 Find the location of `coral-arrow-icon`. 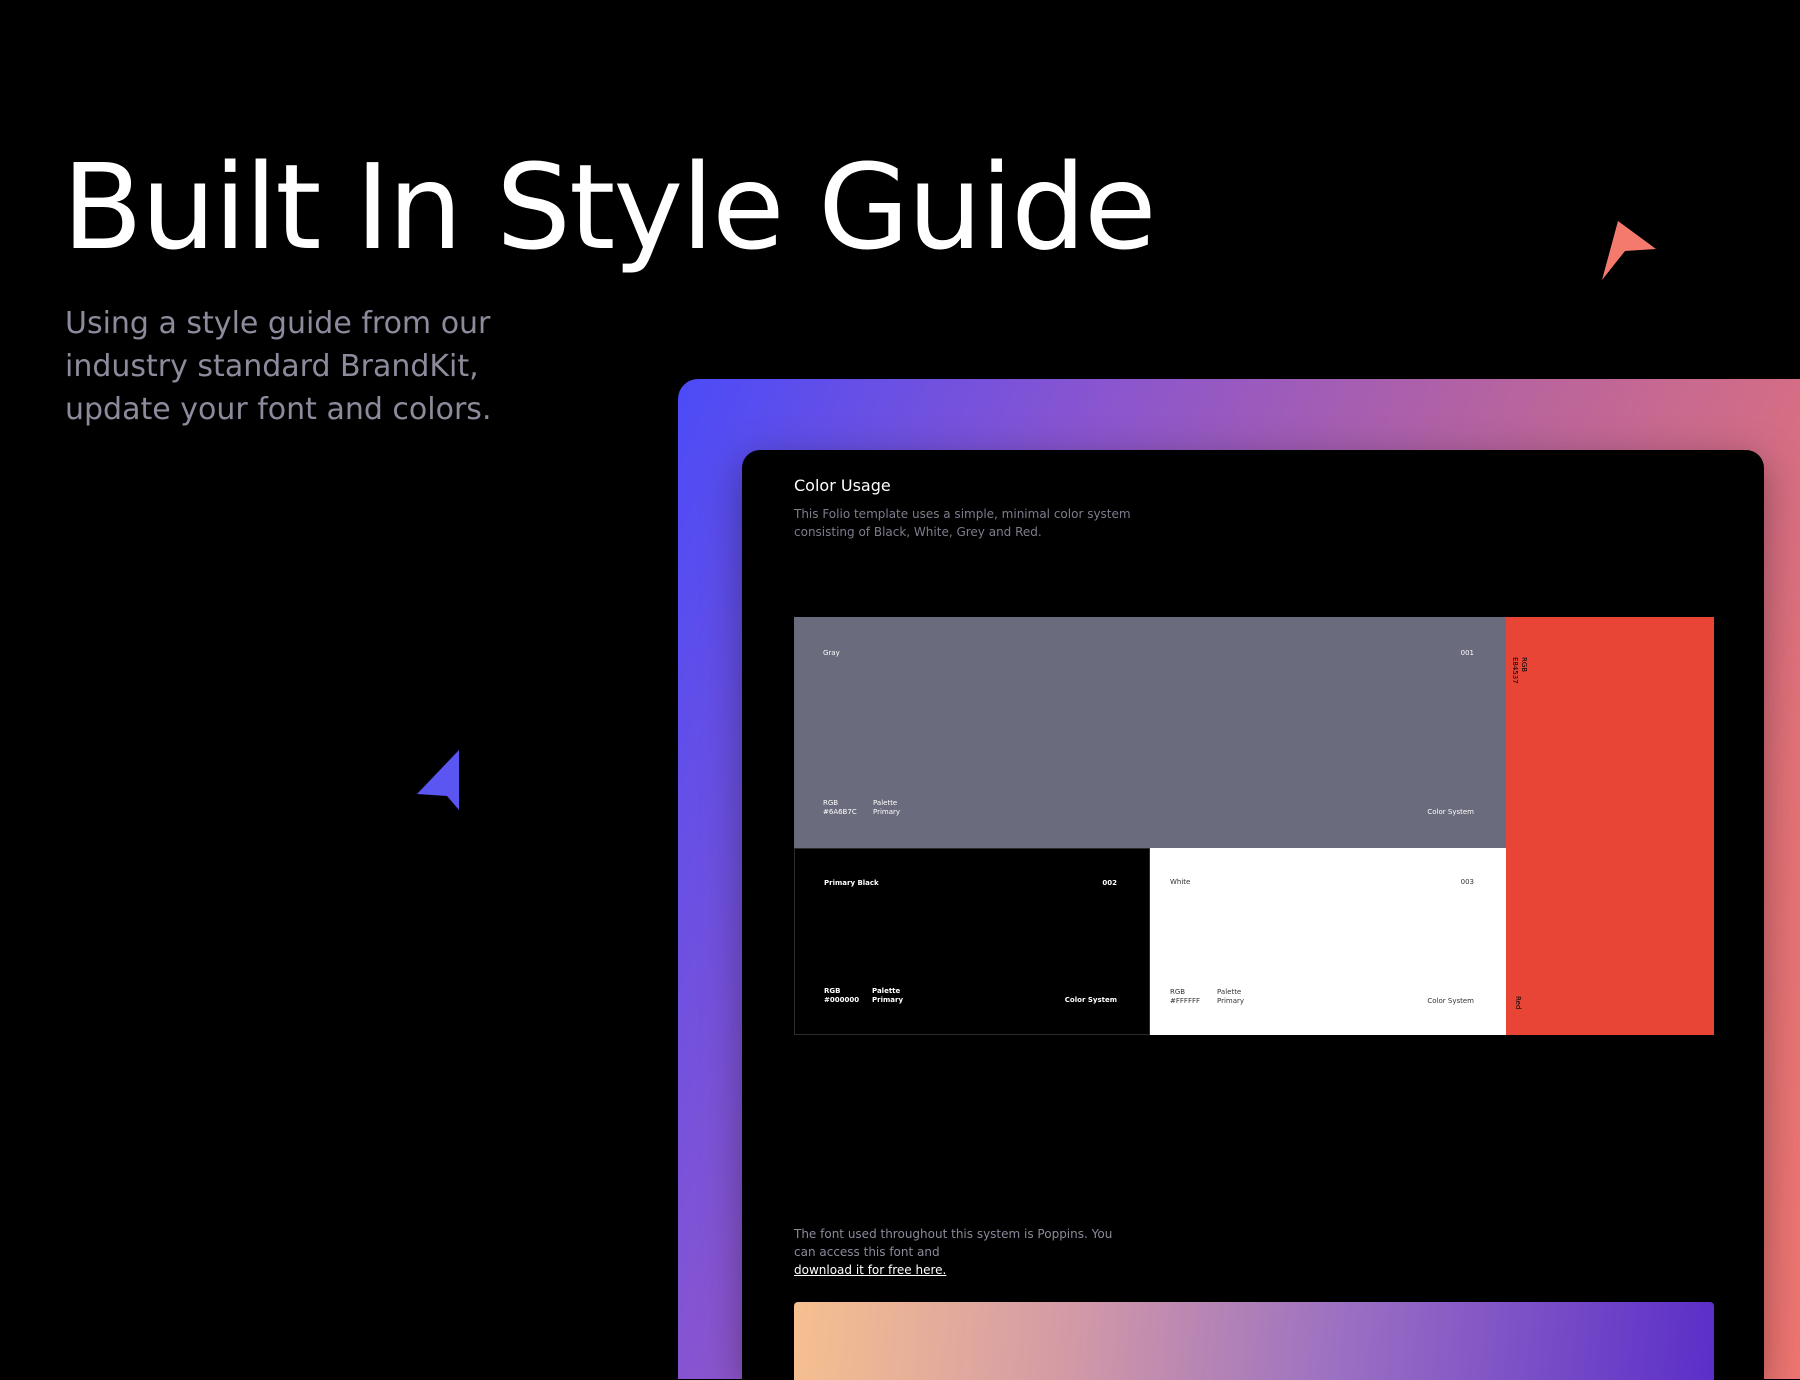

coral-arrow-icon is located at coordinates (1629, 250).